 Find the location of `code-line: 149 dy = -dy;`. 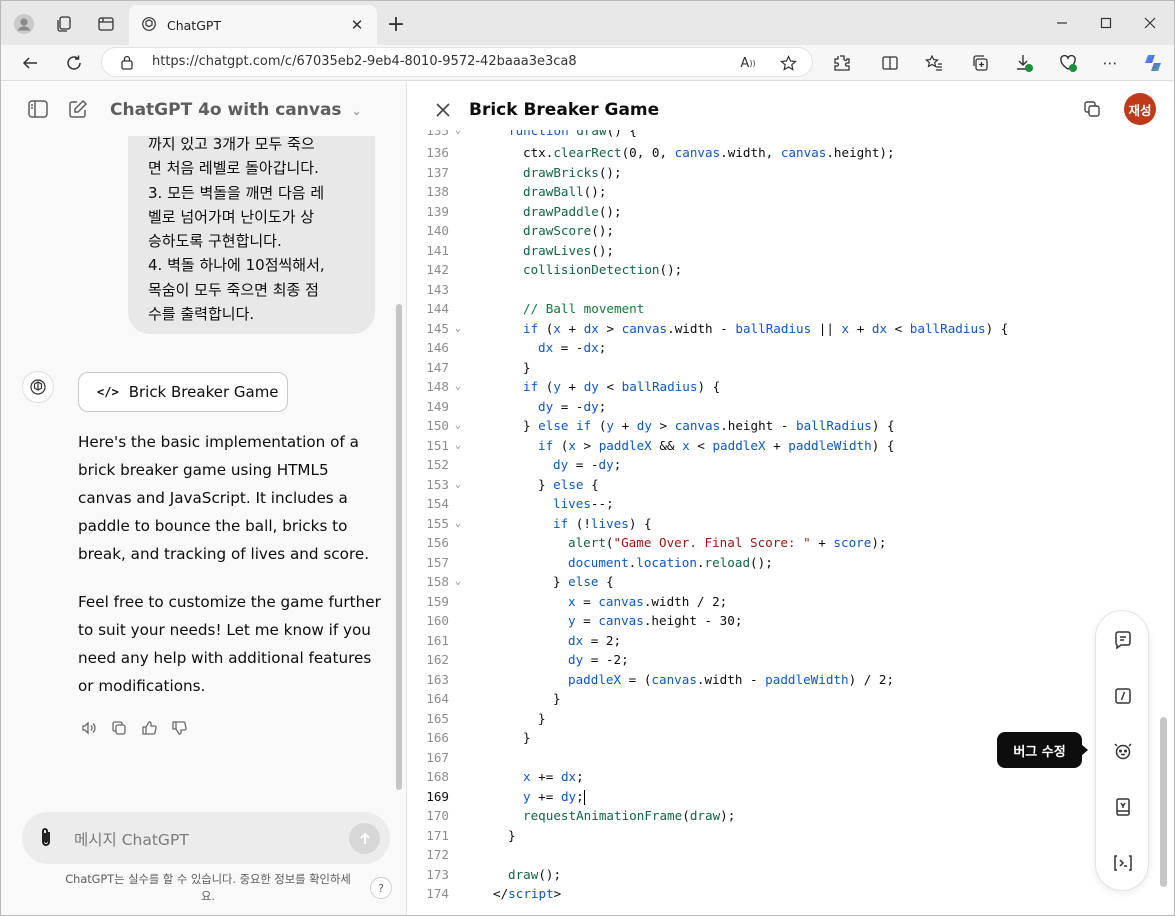

code-line: 149 dy = -dy; is located at coordinates (516, 406).